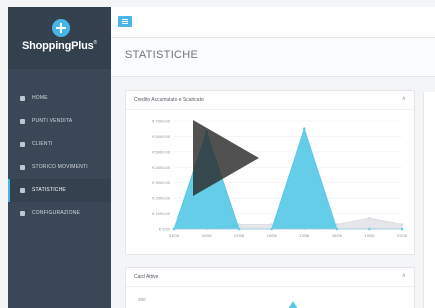 The image size is (435, 308). Describe the element at coordinates (273, 57) in the screenshot. I see `page-header: STATISTICHE` at that location.